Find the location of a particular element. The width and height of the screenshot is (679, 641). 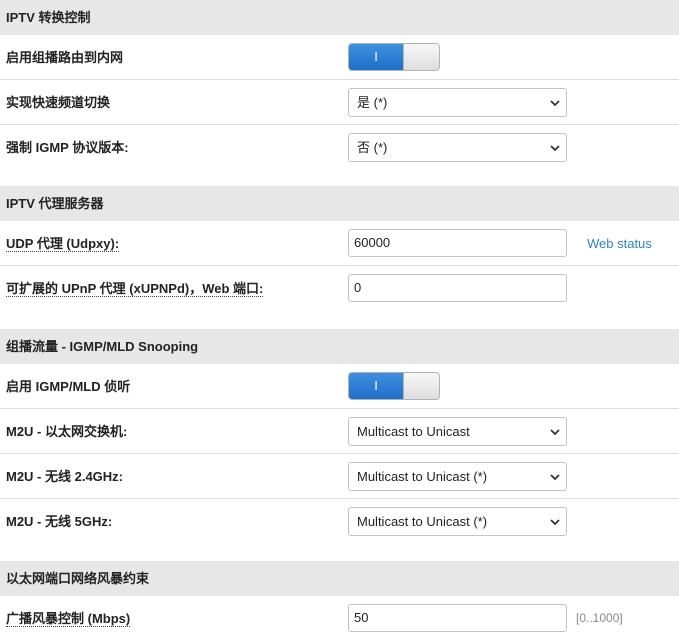

toggle-enable-snooping: I is located at coordinates (394, 386).